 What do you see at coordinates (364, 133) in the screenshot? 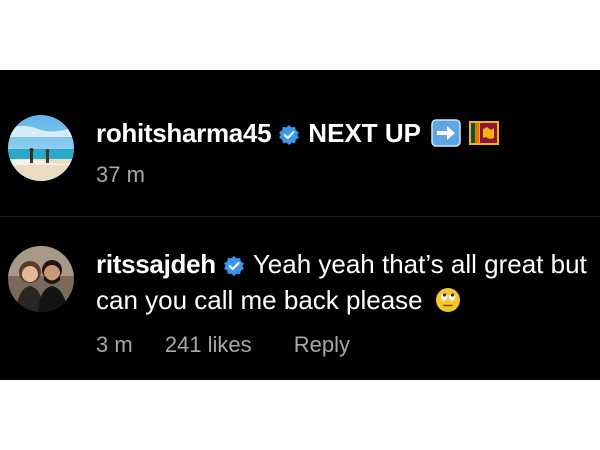
I see `comment-text: NEXT UP` at bounding box center [364, 133].